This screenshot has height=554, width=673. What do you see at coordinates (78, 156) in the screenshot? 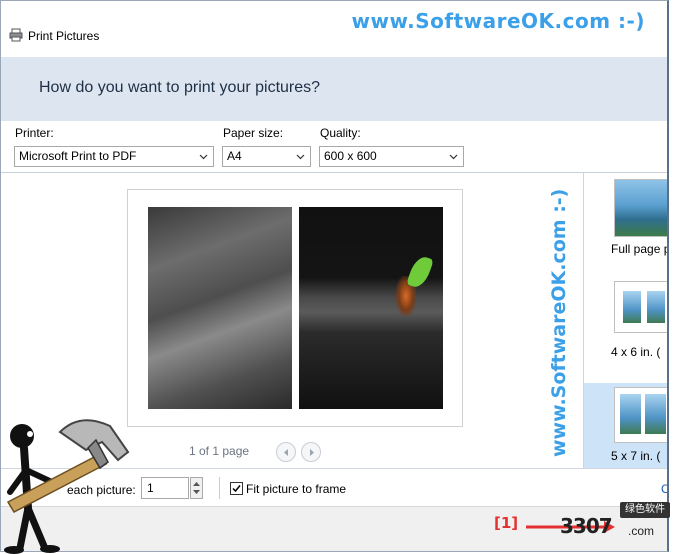
I see `printer-select-value: Microsoft Print to PDF` at bounding box center [78, 156].